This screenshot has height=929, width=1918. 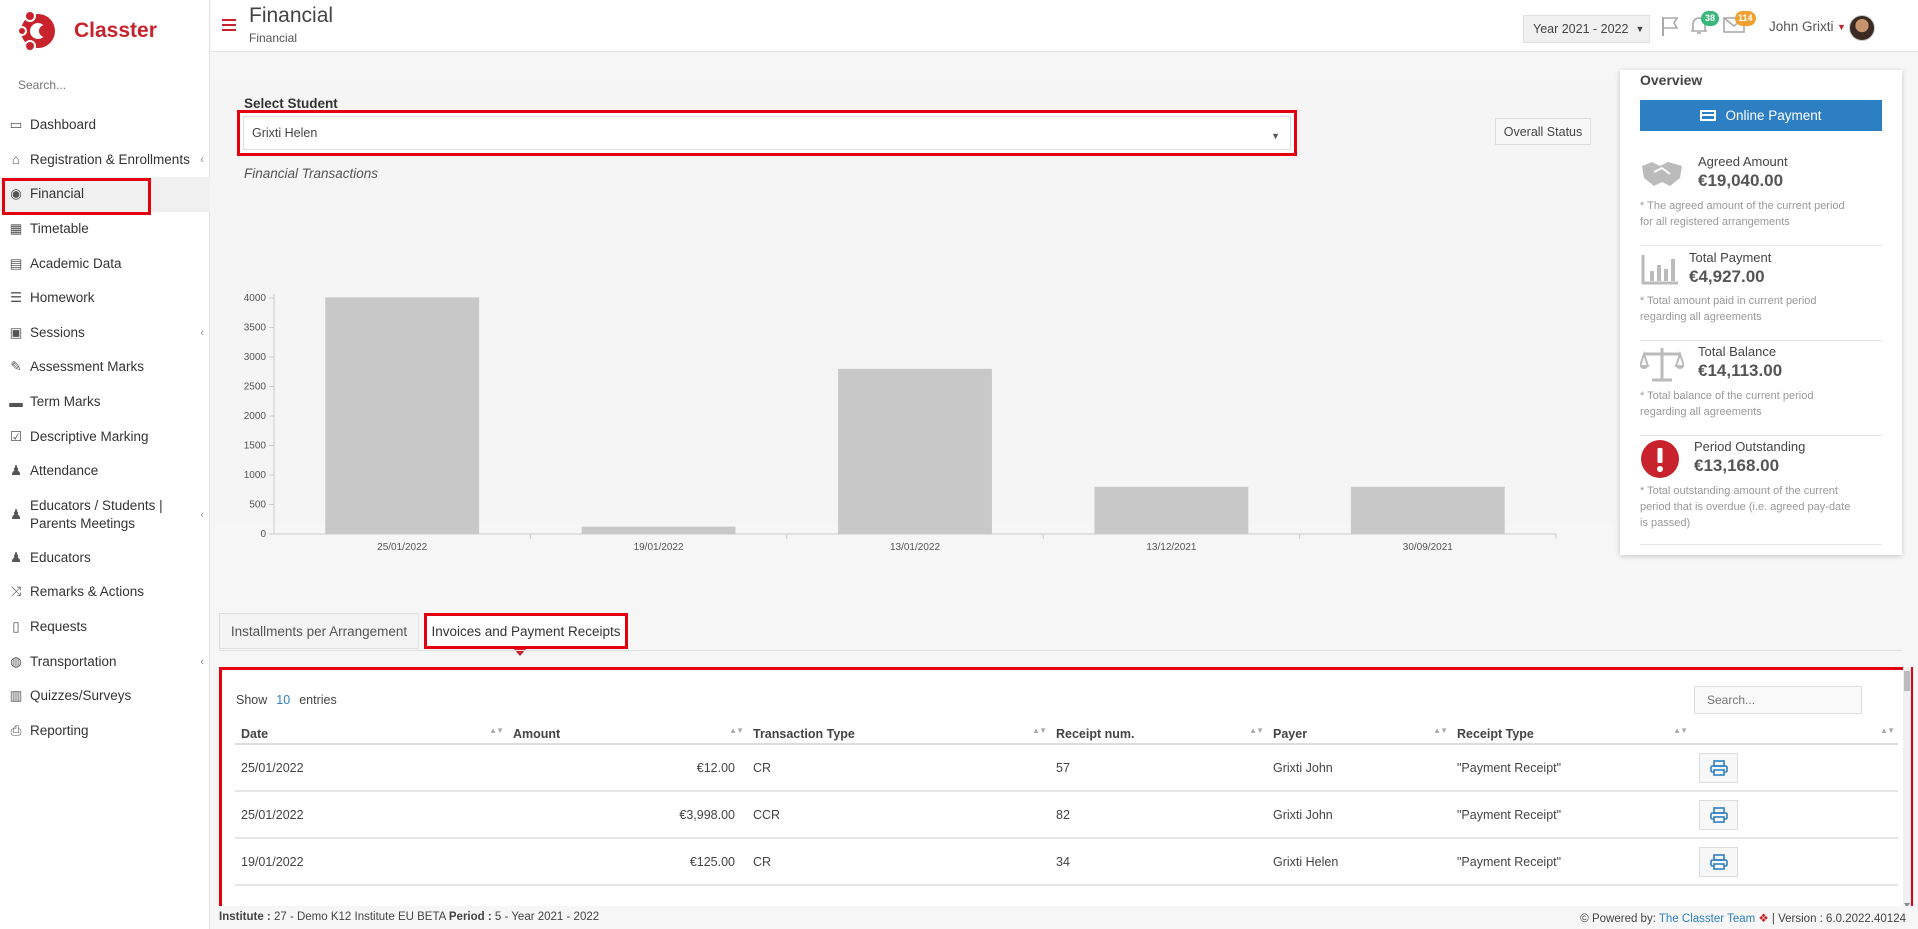 What do you see at coordinates (76, 263) in the screenshot?
I see `sidebar-item-label: Academic Data` at bounding box center [76, 263].